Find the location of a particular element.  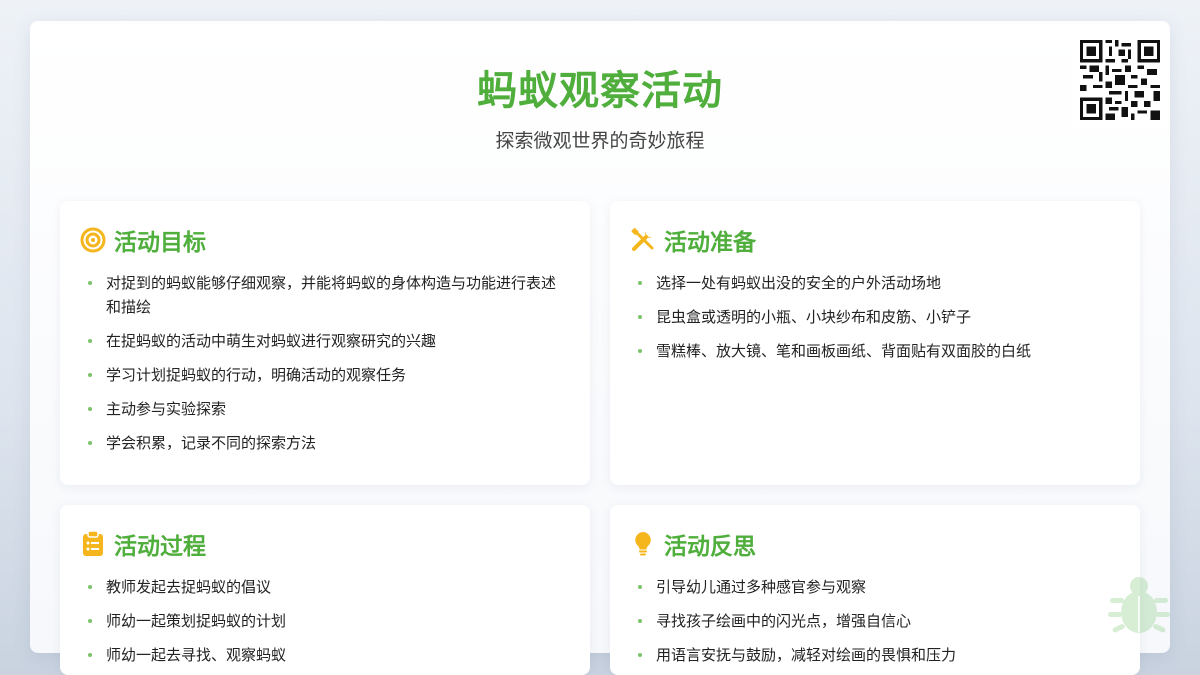

card-title: 活动目标 is located at coordinates (160, 243).